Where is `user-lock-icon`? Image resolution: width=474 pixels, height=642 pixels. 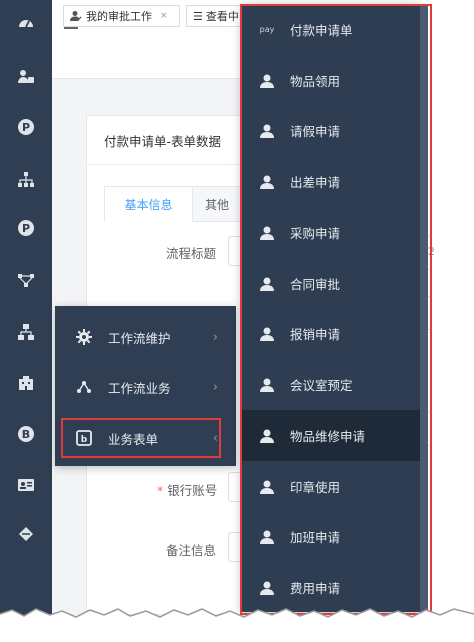 user-lock-icon is located at coordinates (26, 77).